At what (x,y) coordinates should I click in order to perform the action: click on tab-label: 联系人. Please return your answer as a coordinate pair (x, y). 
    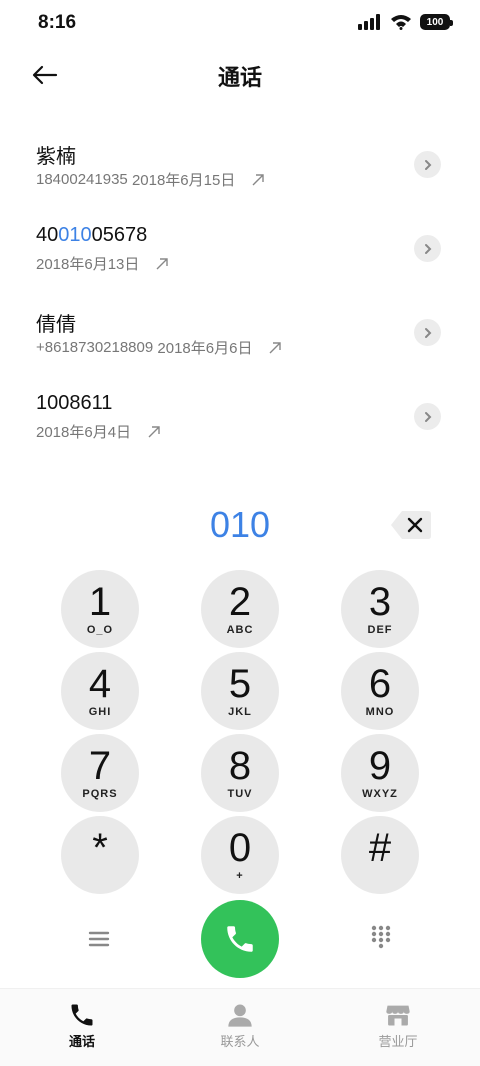
    Looking at the image, I should click on (240, 1041).